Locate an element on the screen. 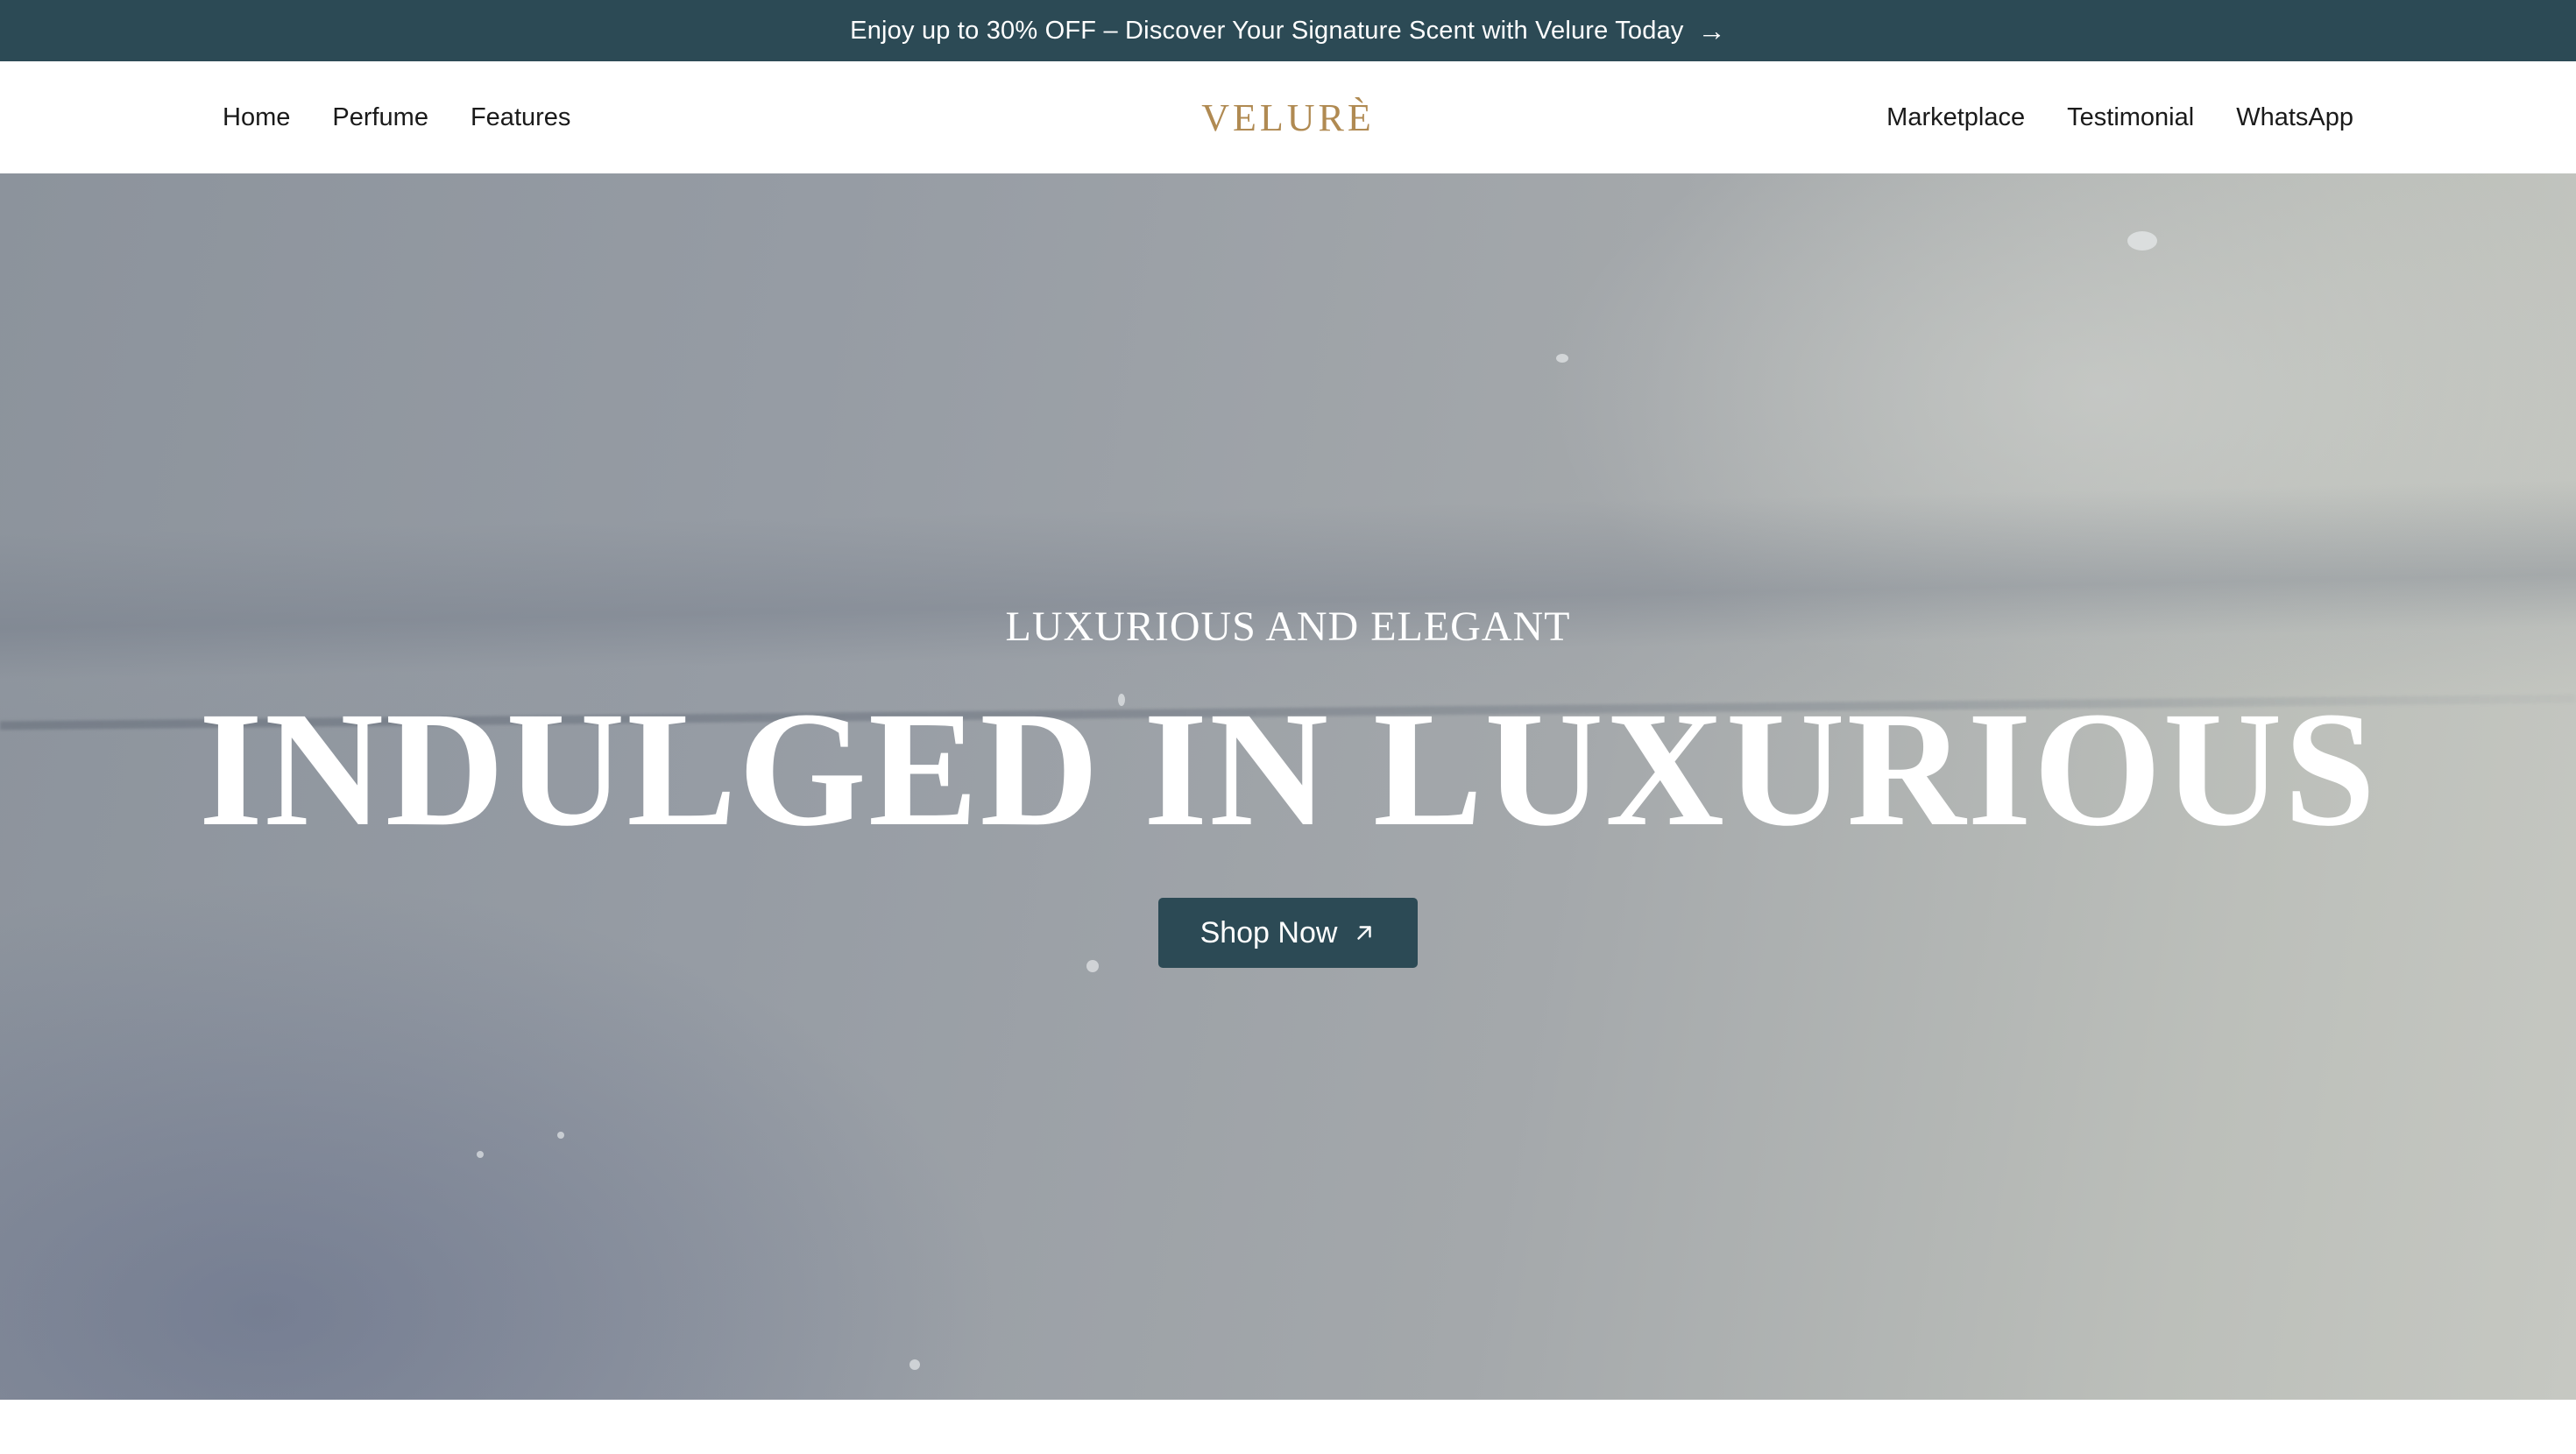  nav-link-whatsapp: WhatsApp is located at coordinates (2294, 117).